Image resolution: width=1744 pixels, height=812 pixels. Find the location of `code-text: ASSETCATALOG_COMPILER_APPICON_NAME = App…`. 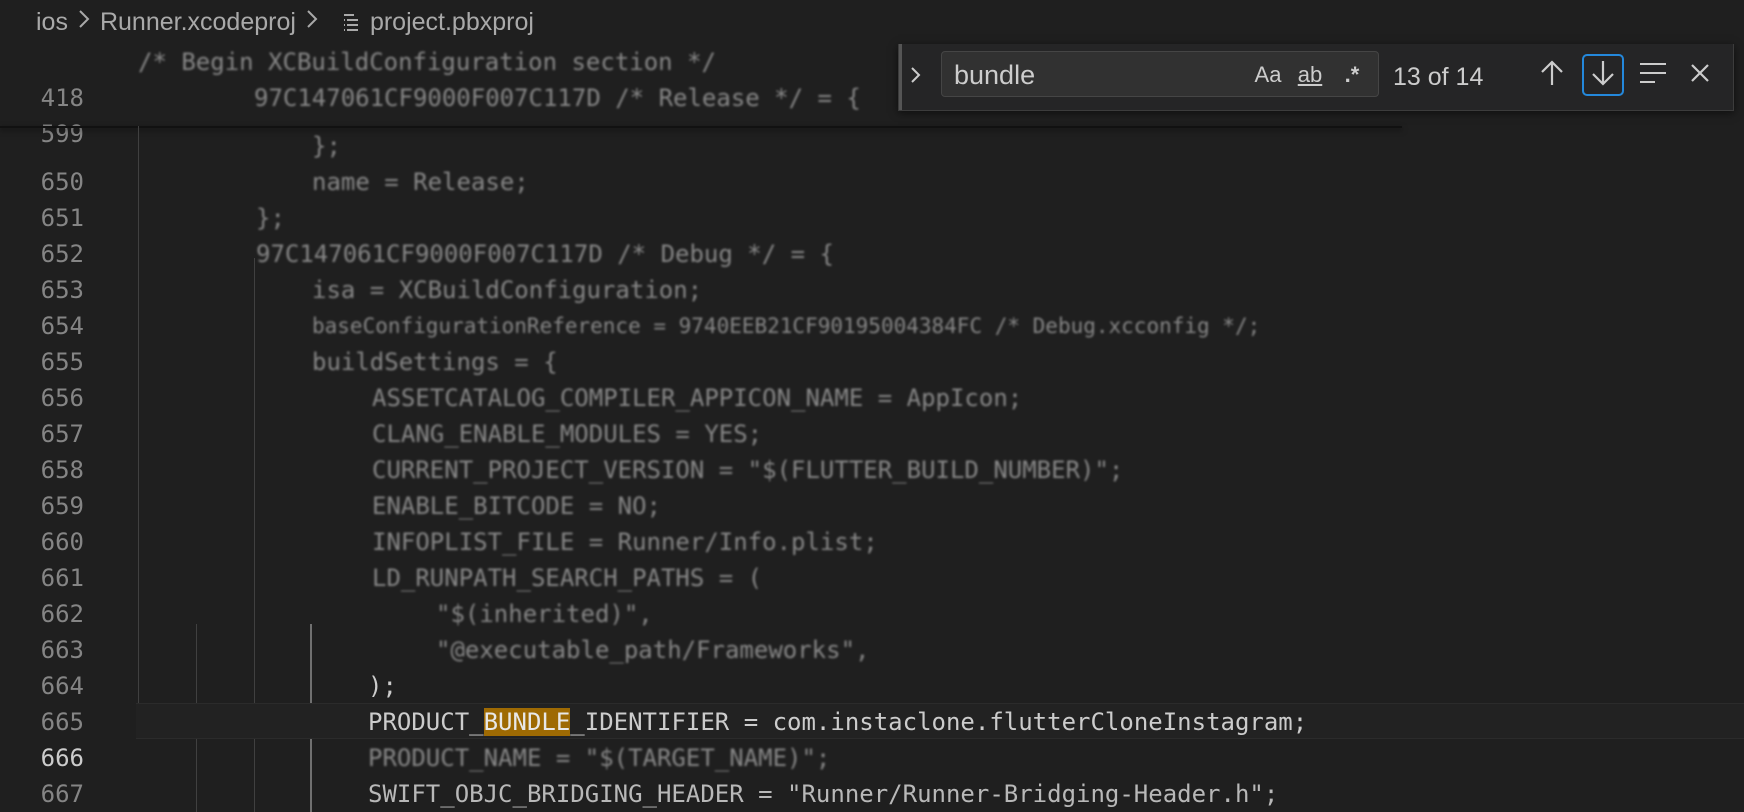

code-text: ASSETCATALOG_COMPILER_APPICON_NAME = App… is located at coordinates (697, 398).